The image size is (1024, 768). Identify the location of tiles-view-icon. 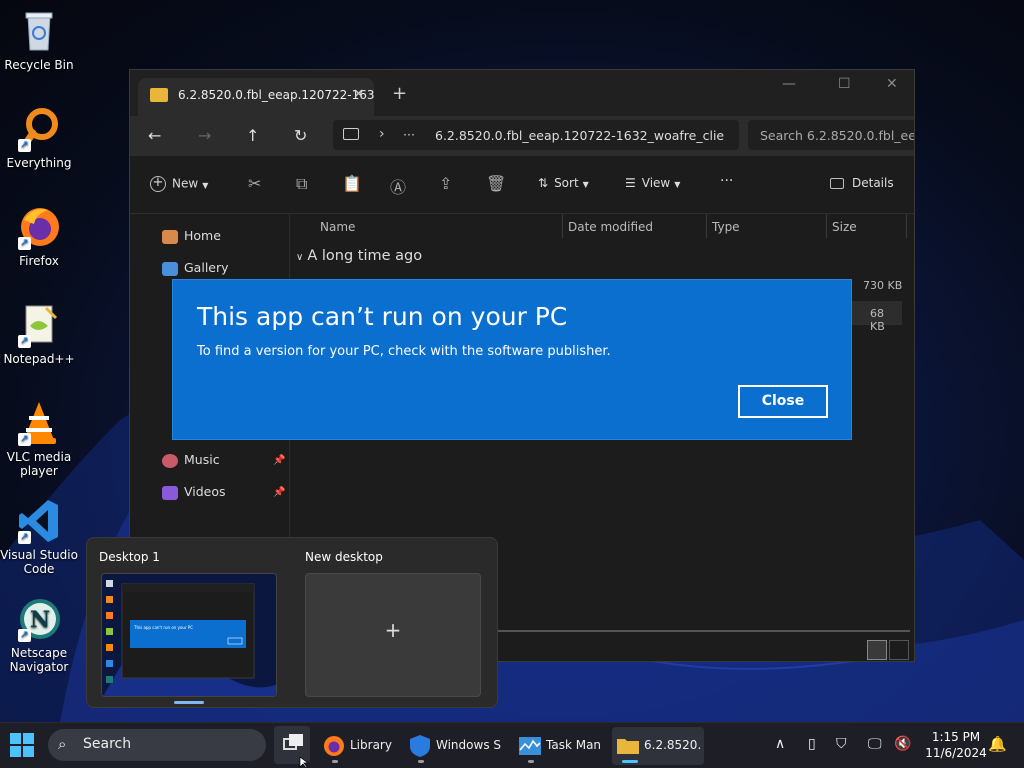
(899, 650).